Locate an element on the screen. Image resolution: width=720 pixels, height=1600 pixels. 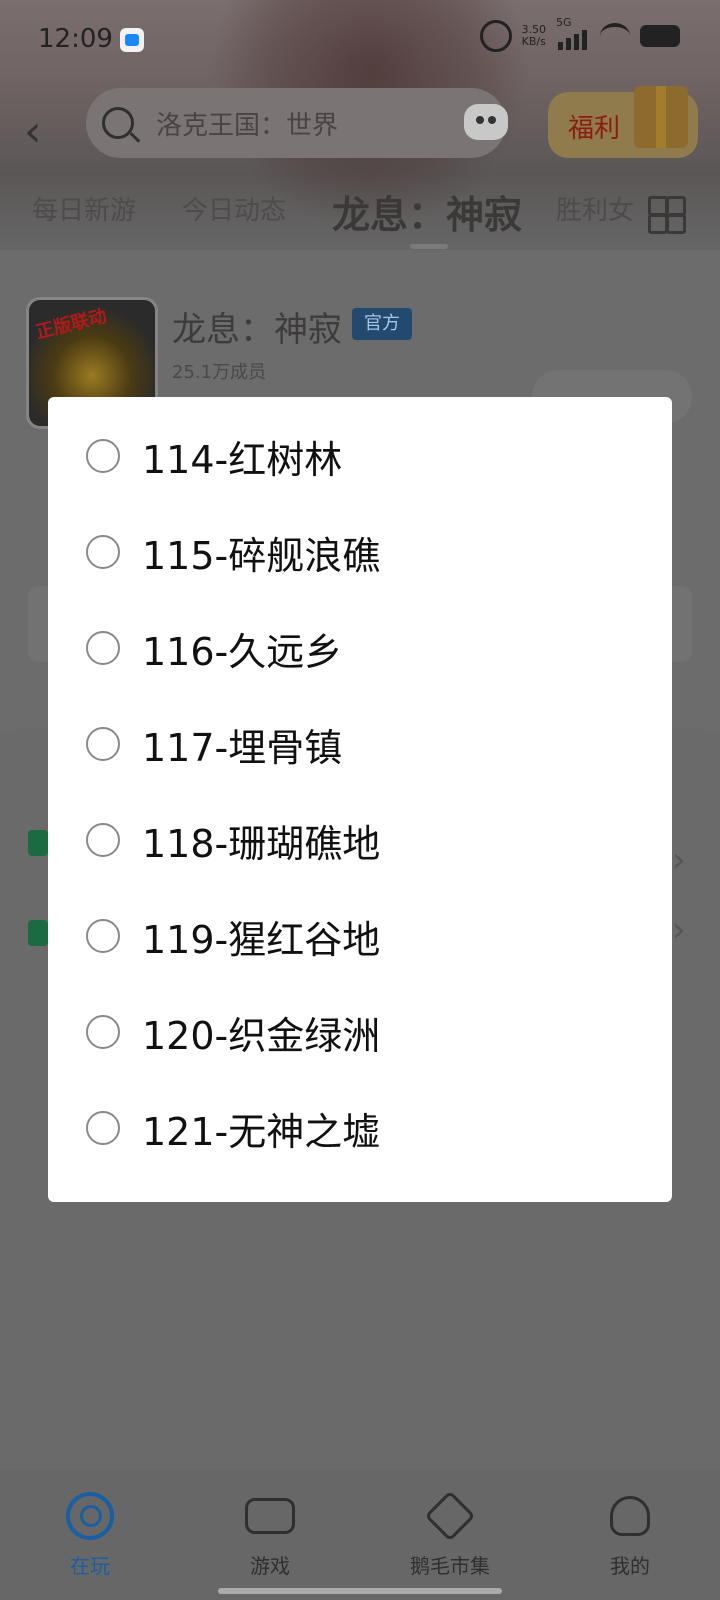
home-indicator is located at coordinates (360, 1591).